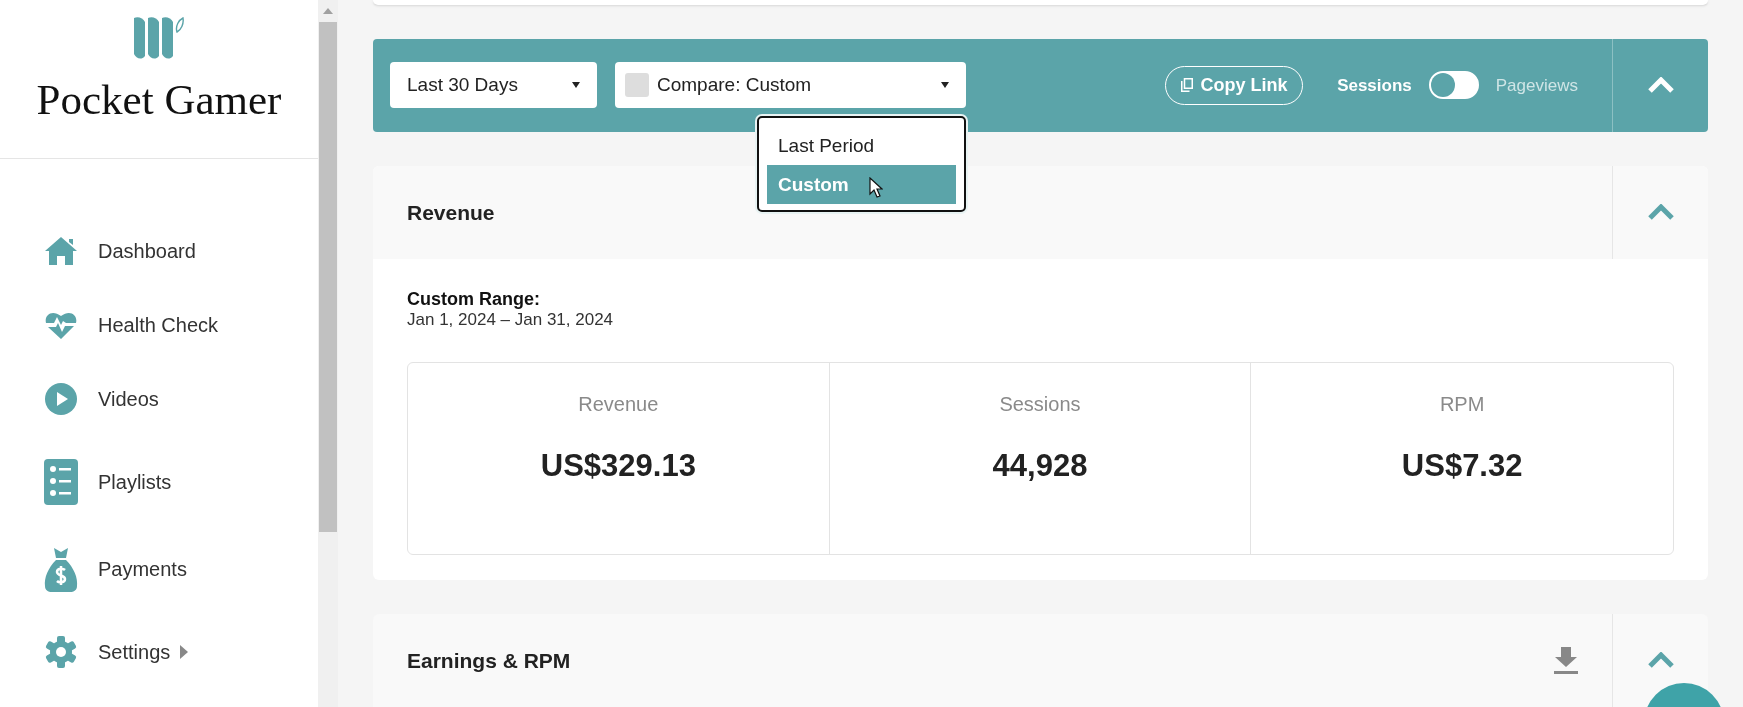 The height and width of the screenshot is (707, 1743). Describe the element at coordinates (1462, 465) in the screenshot. I see `stat-value: US$7.32` at that location.